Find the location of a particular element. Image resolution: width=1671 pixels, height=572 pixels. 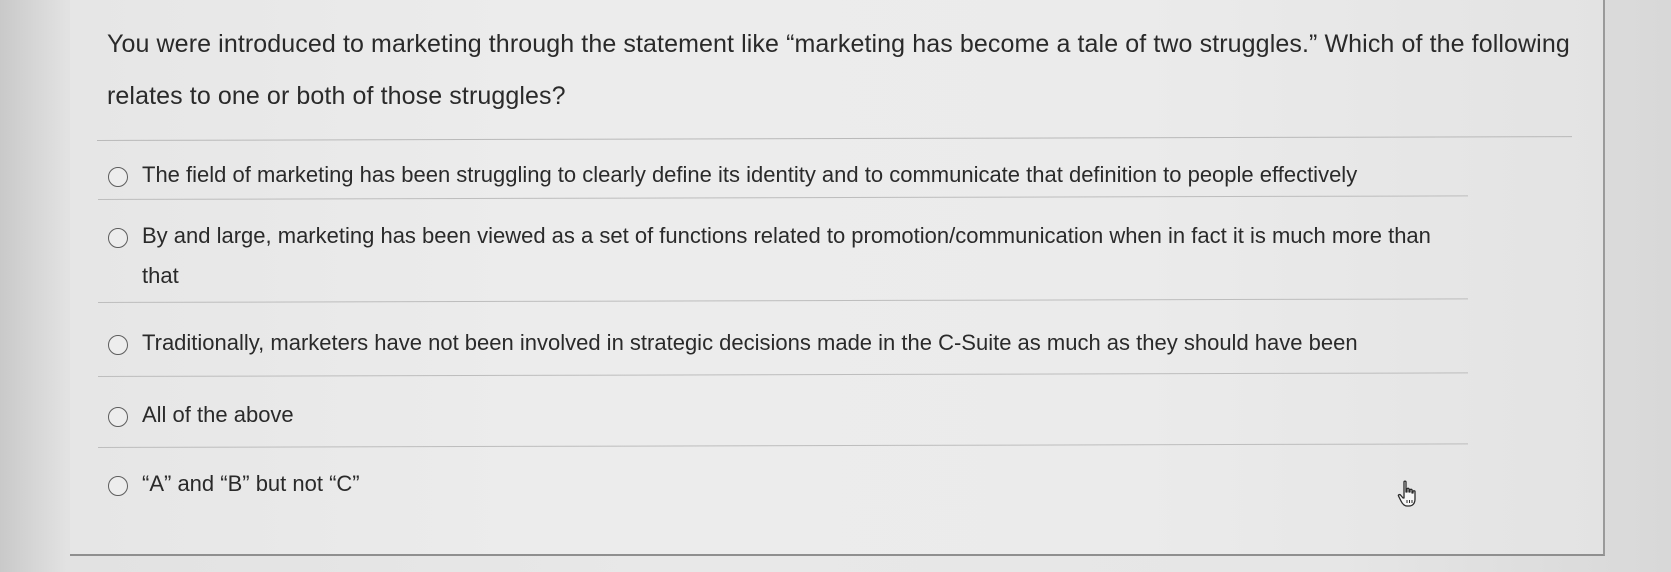

hand-pointer-cursor-icon is located at coordinates (1406, 493).